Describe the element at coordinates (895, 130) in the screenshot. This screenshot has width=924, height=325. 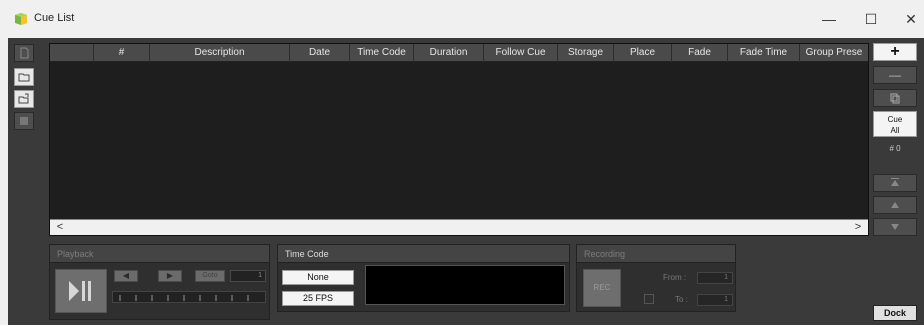
I see `cue-all-label-bottom: All` at that location.